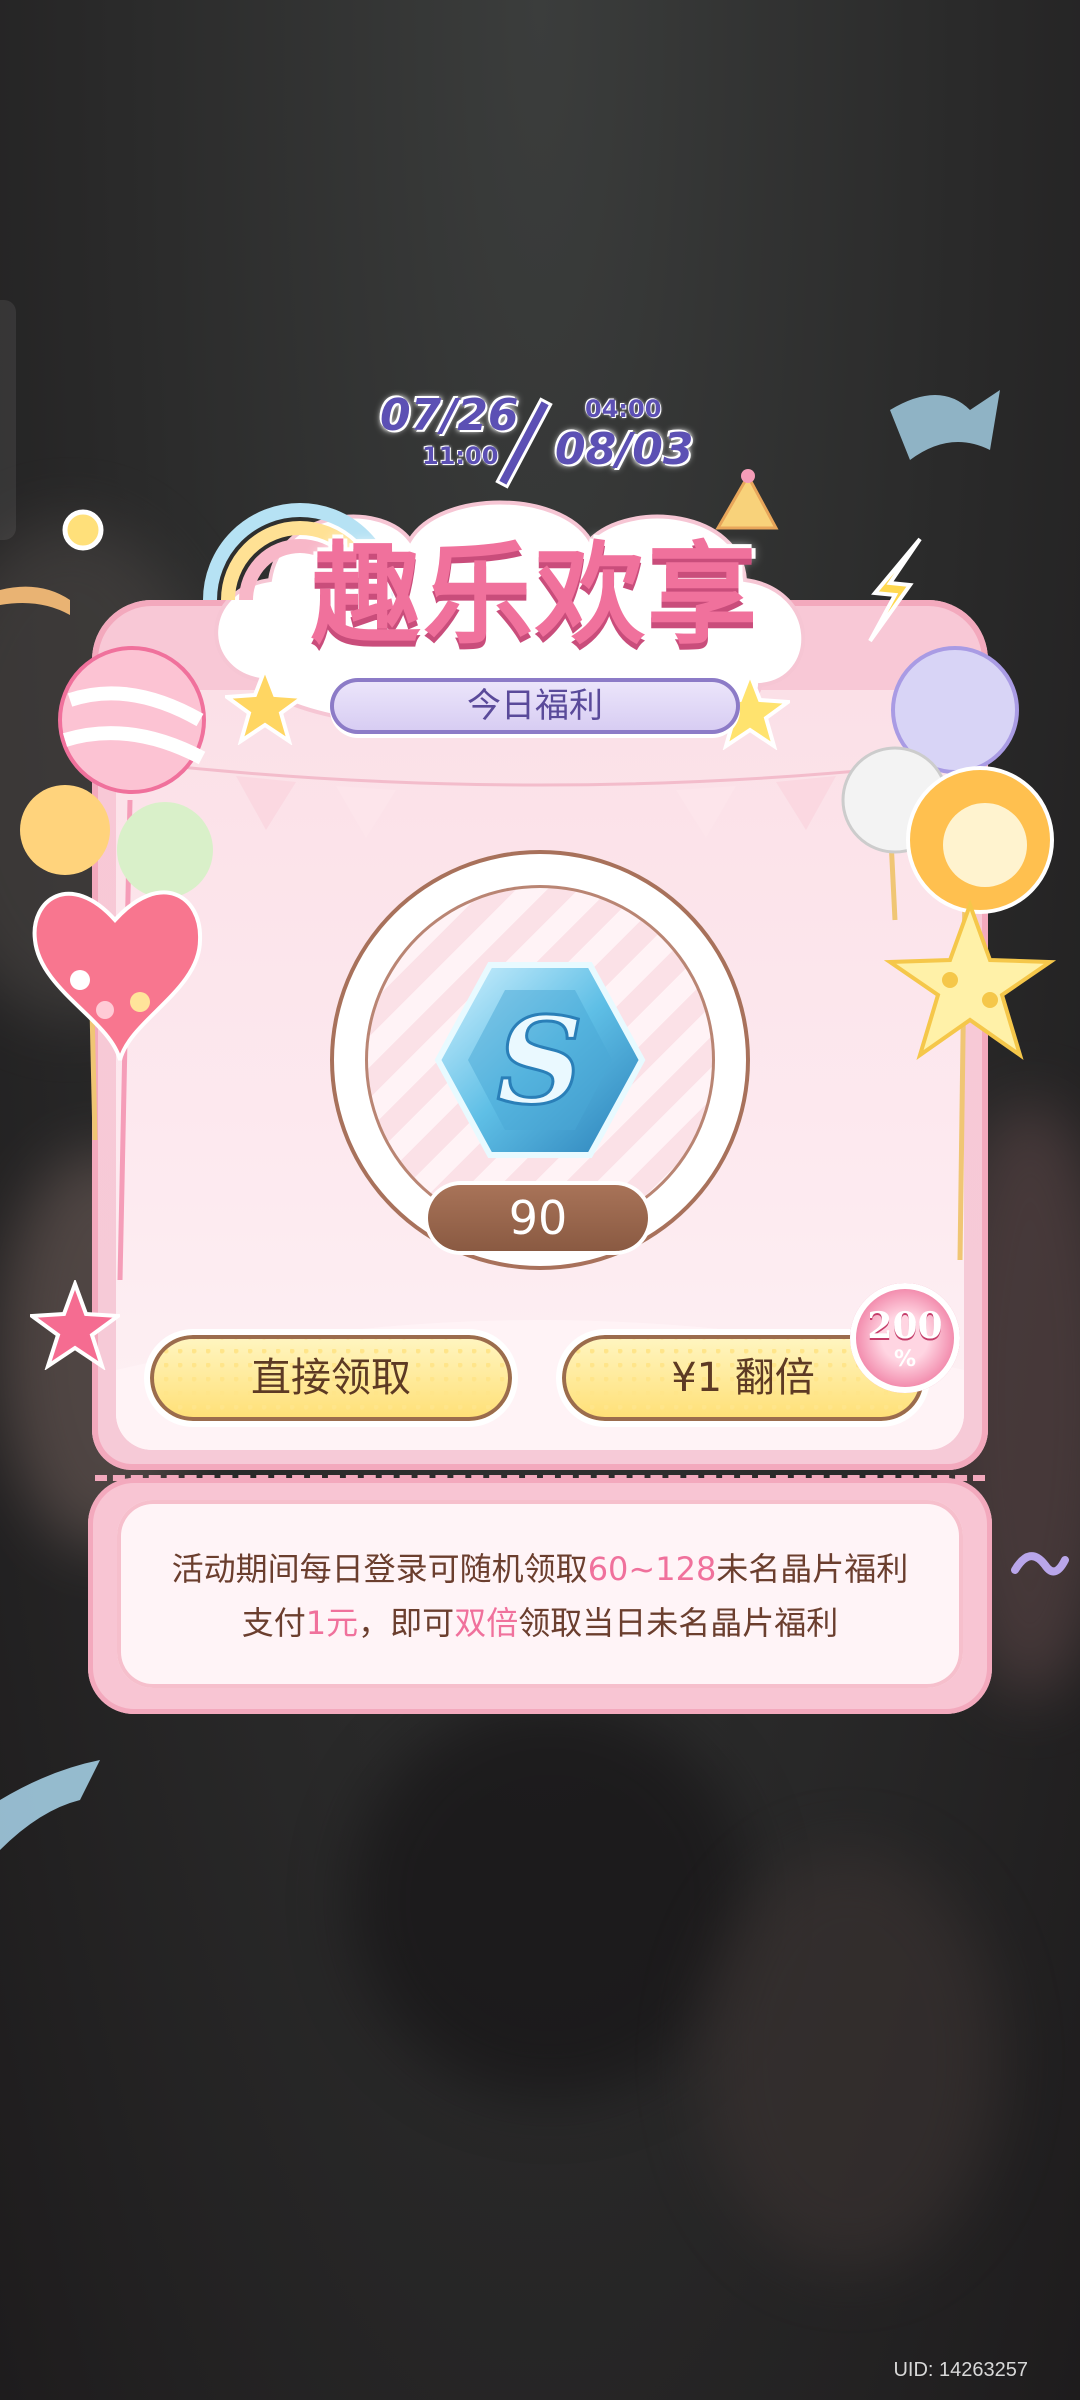 The width and height of the screenshot is (1080, 2400). Describe the element at coordinates (624, 449) in the screenshot. I see `end-date: 08/03` at that location.